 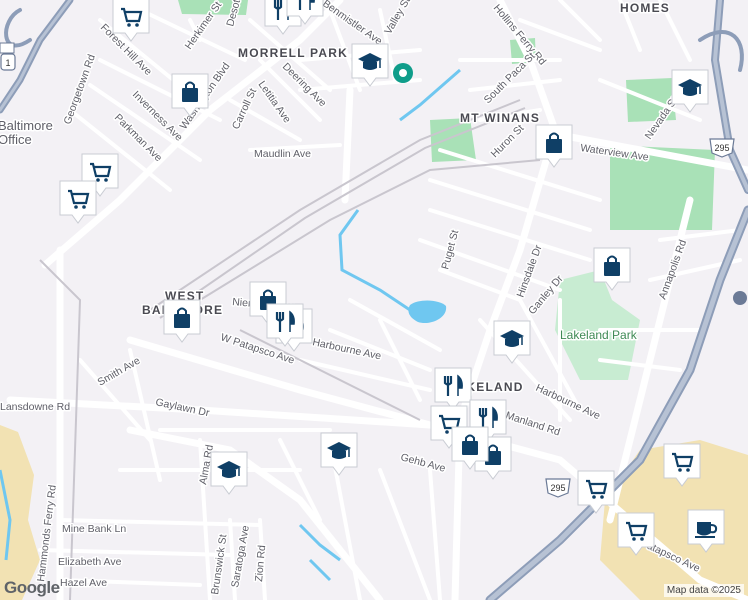 I want to click on street-label: Lansdowne Rd, so click(x=35, y=407).